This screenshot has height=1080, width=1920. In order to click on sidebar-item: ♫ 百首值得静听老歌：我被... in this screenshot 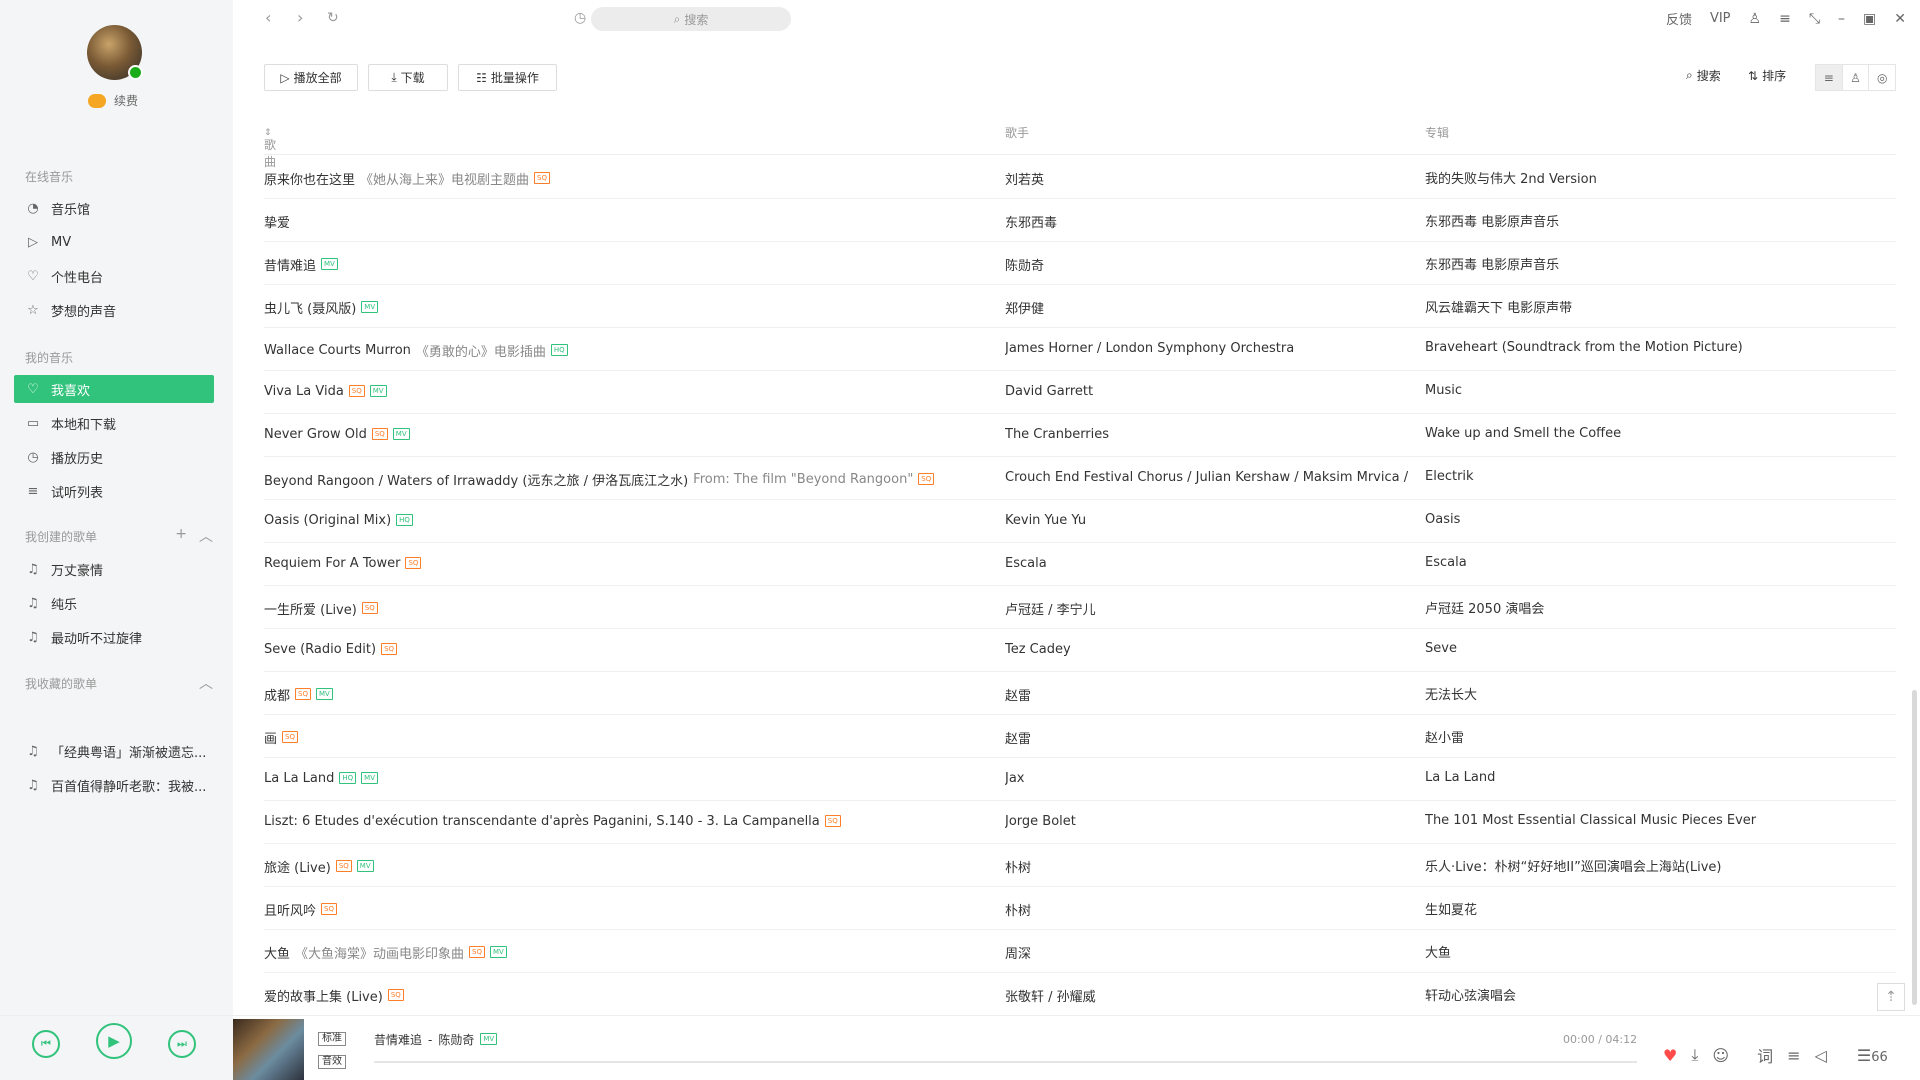, I will do `click(114, 785)`.